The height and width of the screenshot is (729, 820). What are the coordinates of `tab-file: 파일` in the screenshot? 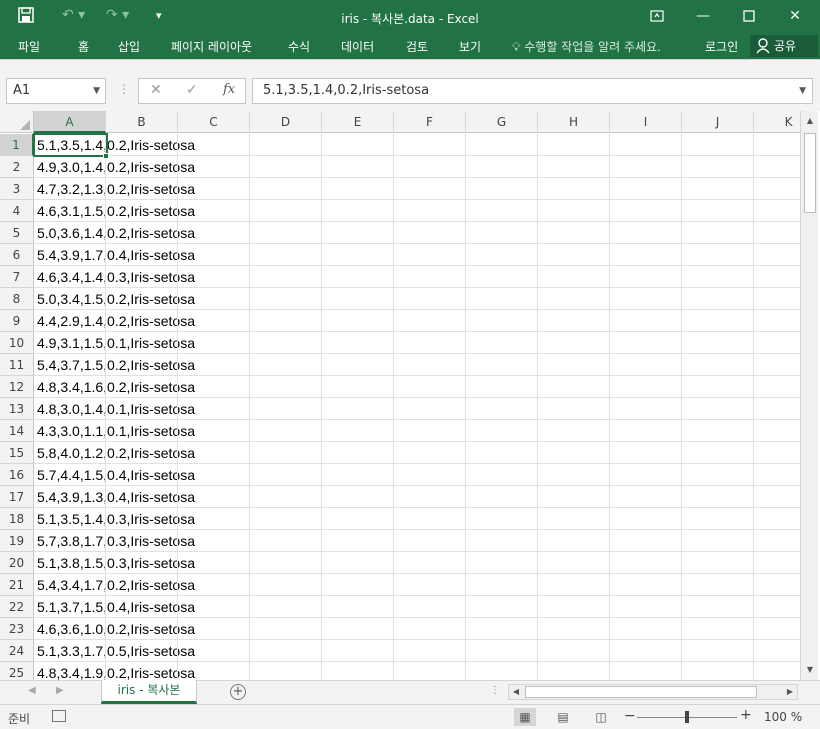 It's located at (29, 46).